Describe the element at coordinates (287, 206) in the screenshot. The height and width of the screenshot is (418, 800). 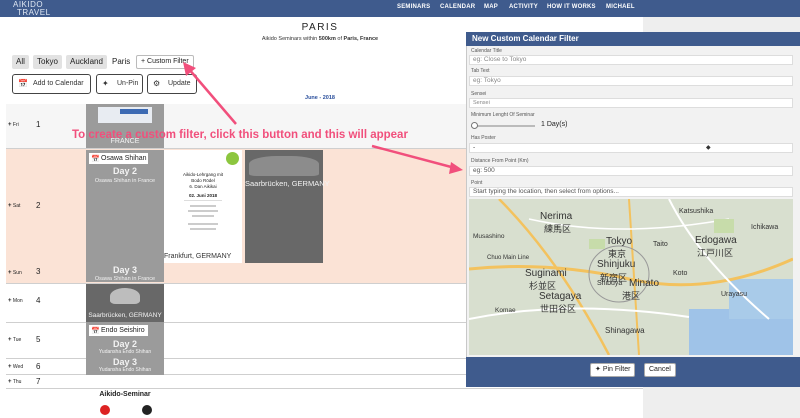
I see `seminar-card-saarbruecken: Saarbrücken, GERMANY` at that location.